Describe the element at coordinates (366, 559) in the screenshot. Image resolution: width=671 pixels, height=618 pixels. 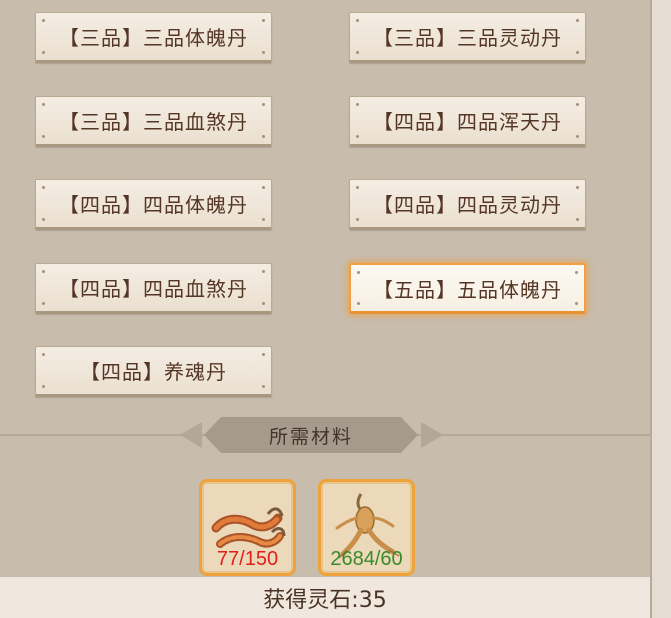
I see `material-count: 2684/60` at that location.